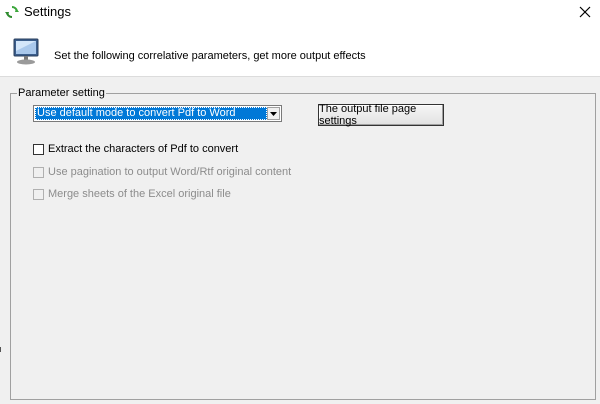  What do you see at coordinates (139, 194) in the screenshot?
I see `merge-sheets-label: Merge sheets of the Excel original file` at bounding box center [139, 194].